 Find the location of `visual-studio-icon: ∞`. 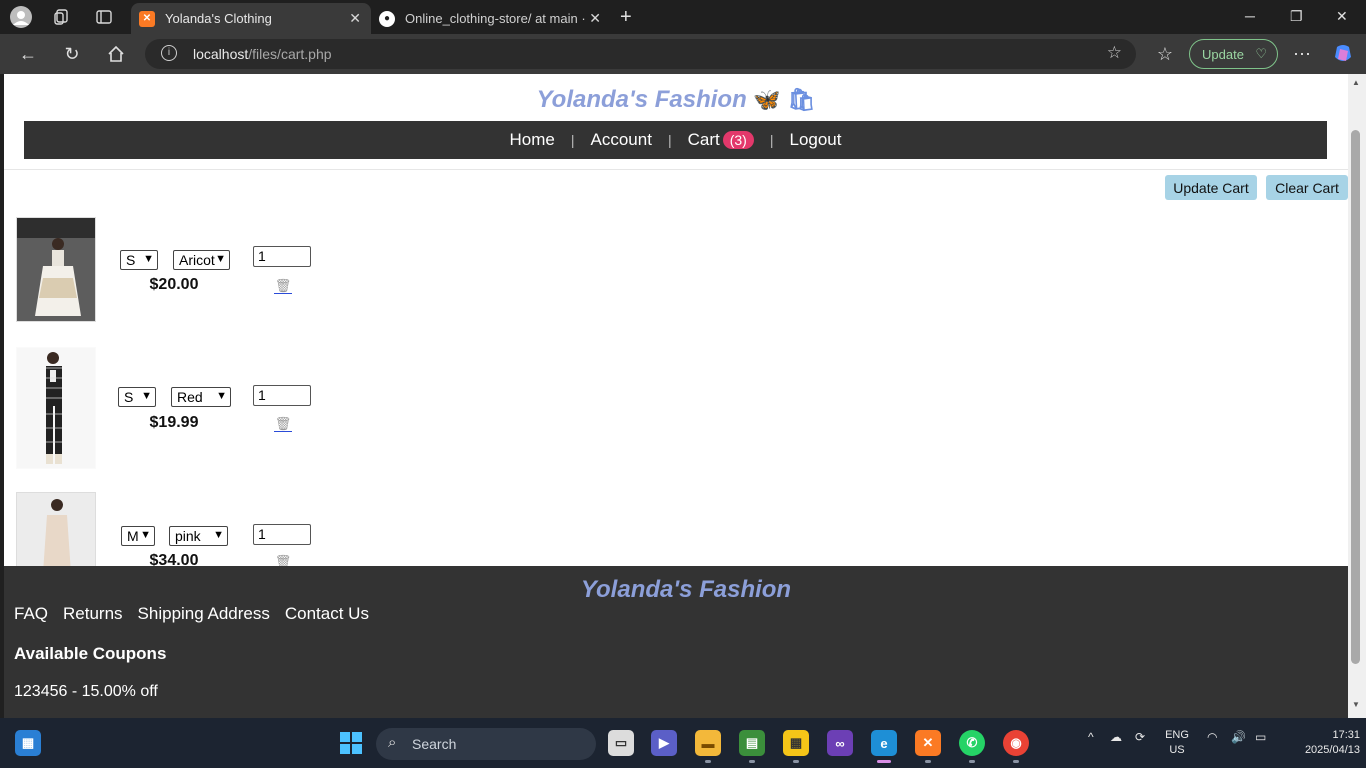

visual-studio-icon: ∞ is located at coordinates (840, 743).